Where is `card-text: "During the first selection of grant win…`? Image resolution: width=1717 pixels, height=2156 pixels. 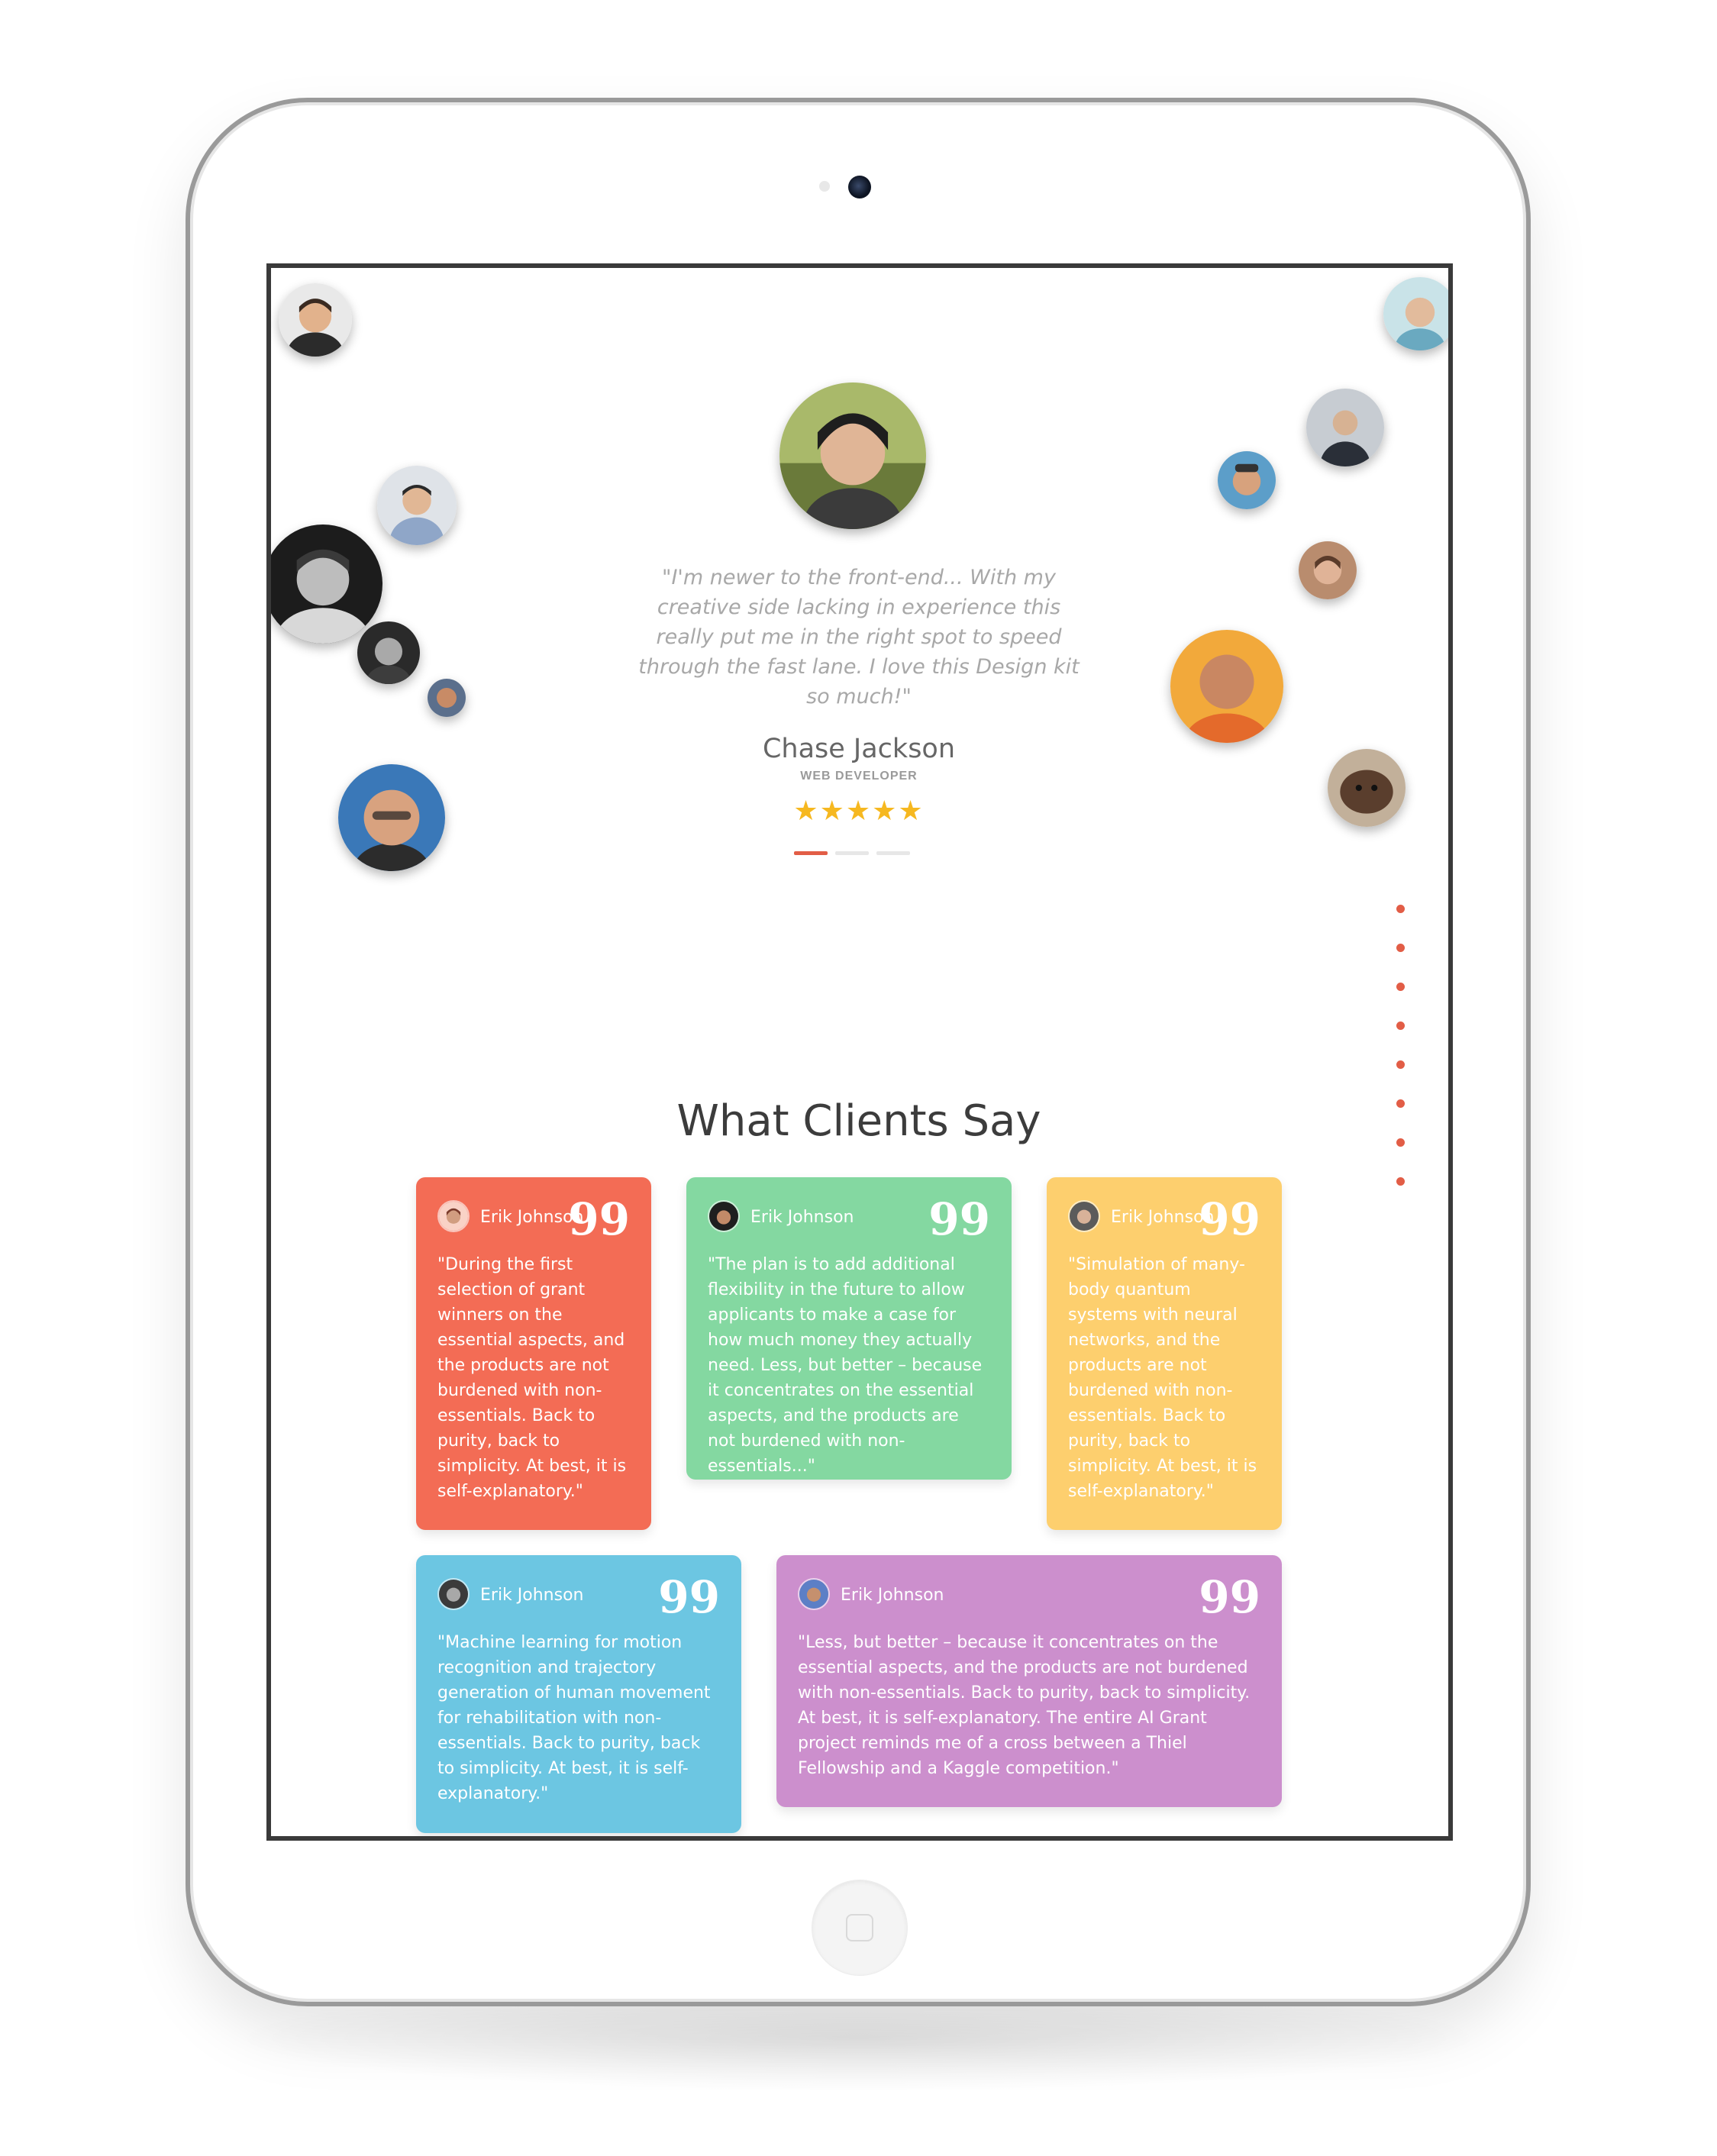 card-text: "During the first selection of grant win… is located at coordinates (532, 1378).